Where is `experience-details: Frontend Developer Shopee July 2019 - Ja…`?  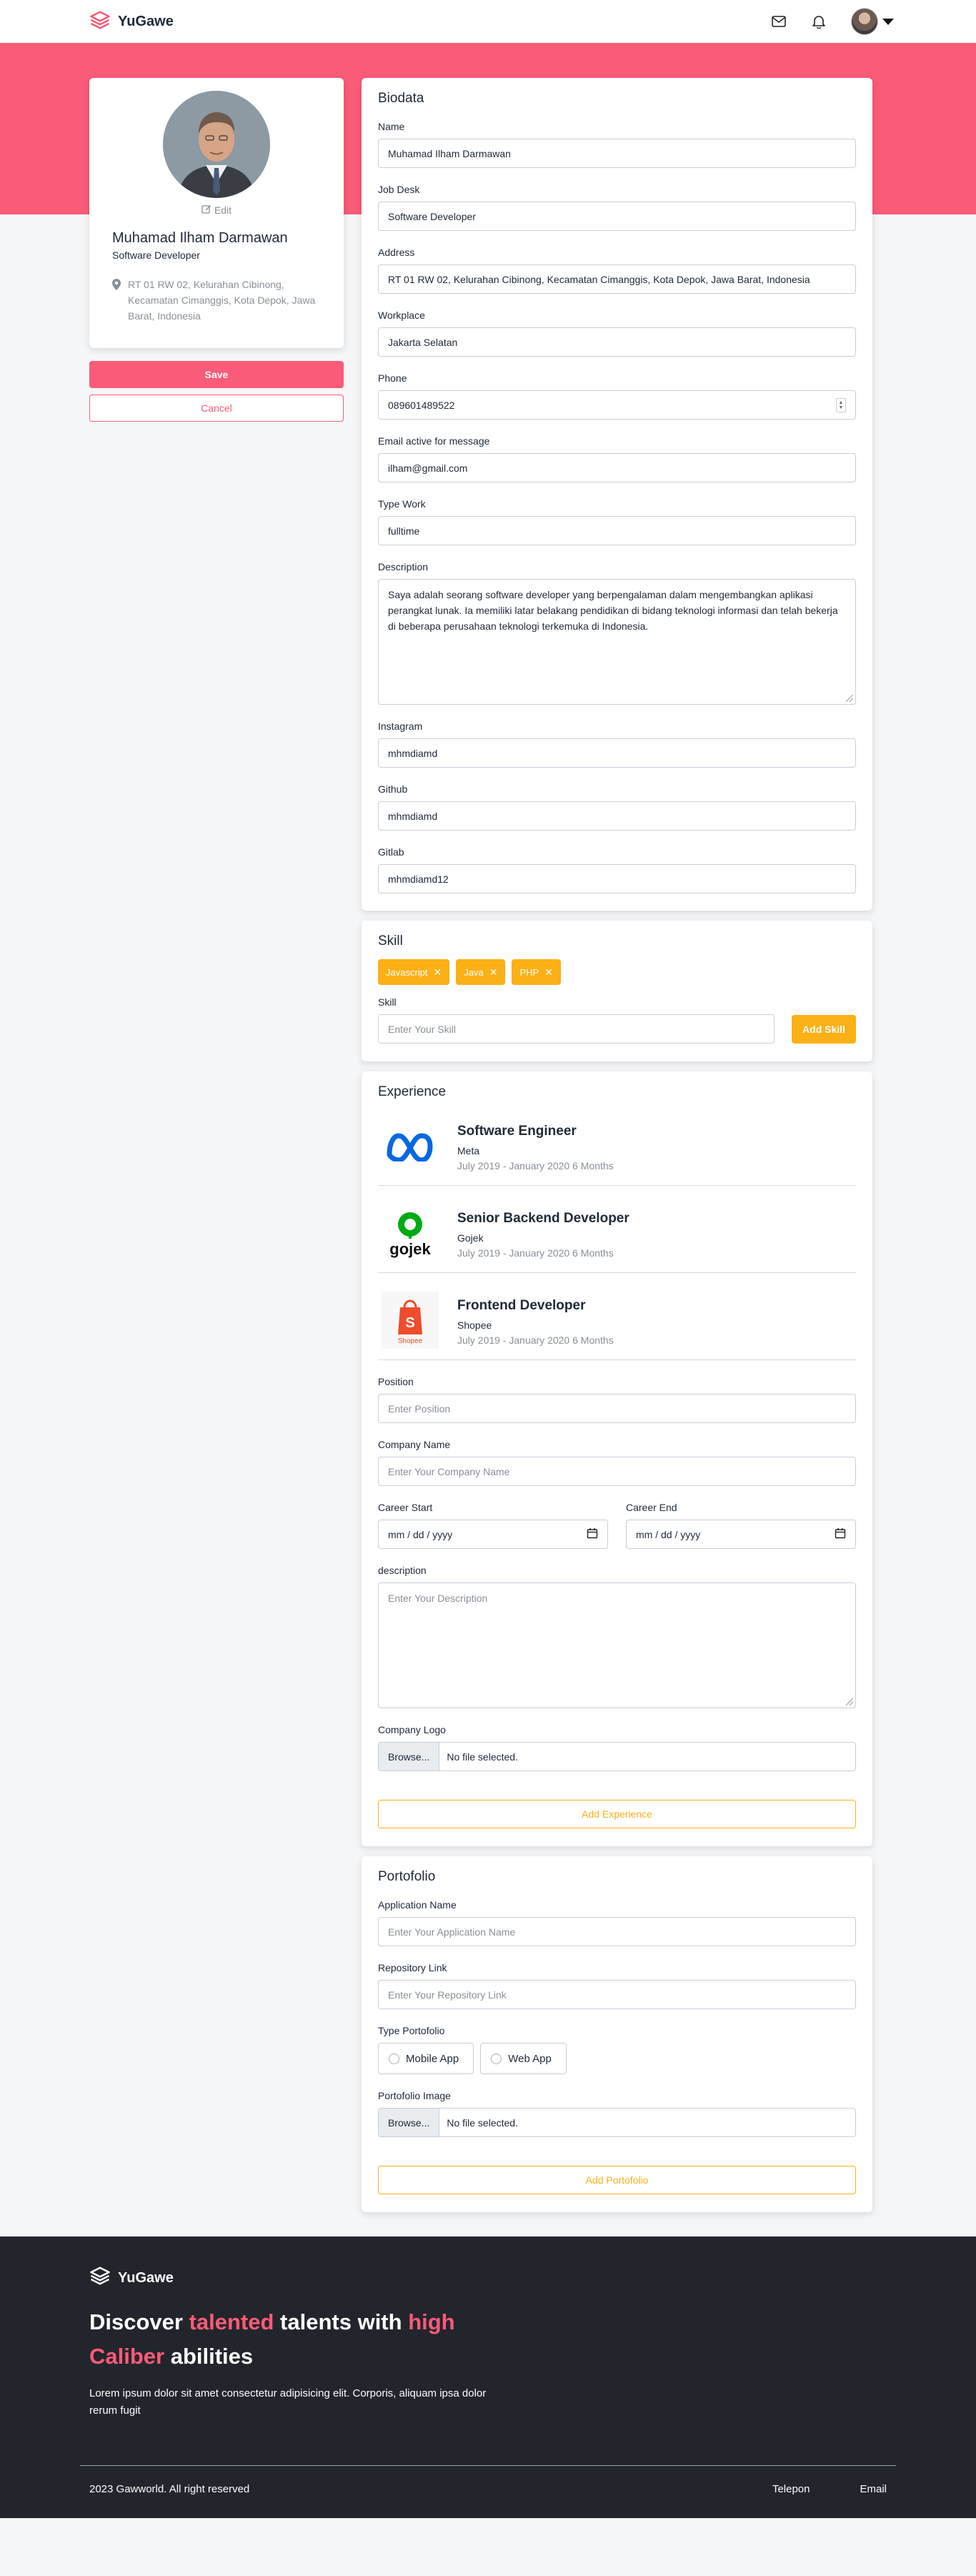 experience-details: Frontend Developer Shopee July 2019 - Ja… is located at coordinates (535, 1321).